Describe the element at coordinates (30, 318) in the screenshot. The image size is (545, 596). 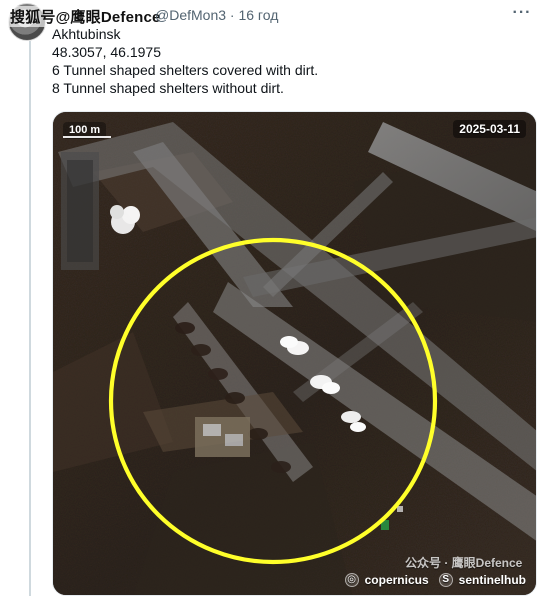
I see `thread-line` at that location.